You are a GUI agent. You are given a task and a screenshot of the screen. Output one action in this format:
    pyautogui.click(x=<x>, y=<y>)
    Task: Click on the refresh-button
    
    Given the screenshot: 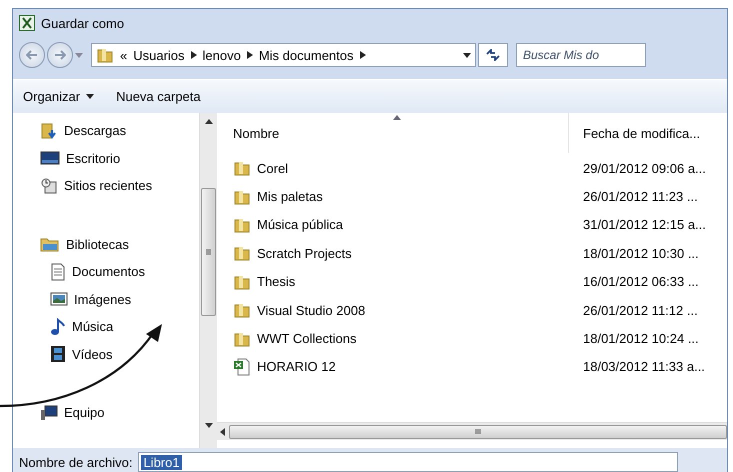 What is the action you would take?
    pyautogui.click(x=493, y=55)
    